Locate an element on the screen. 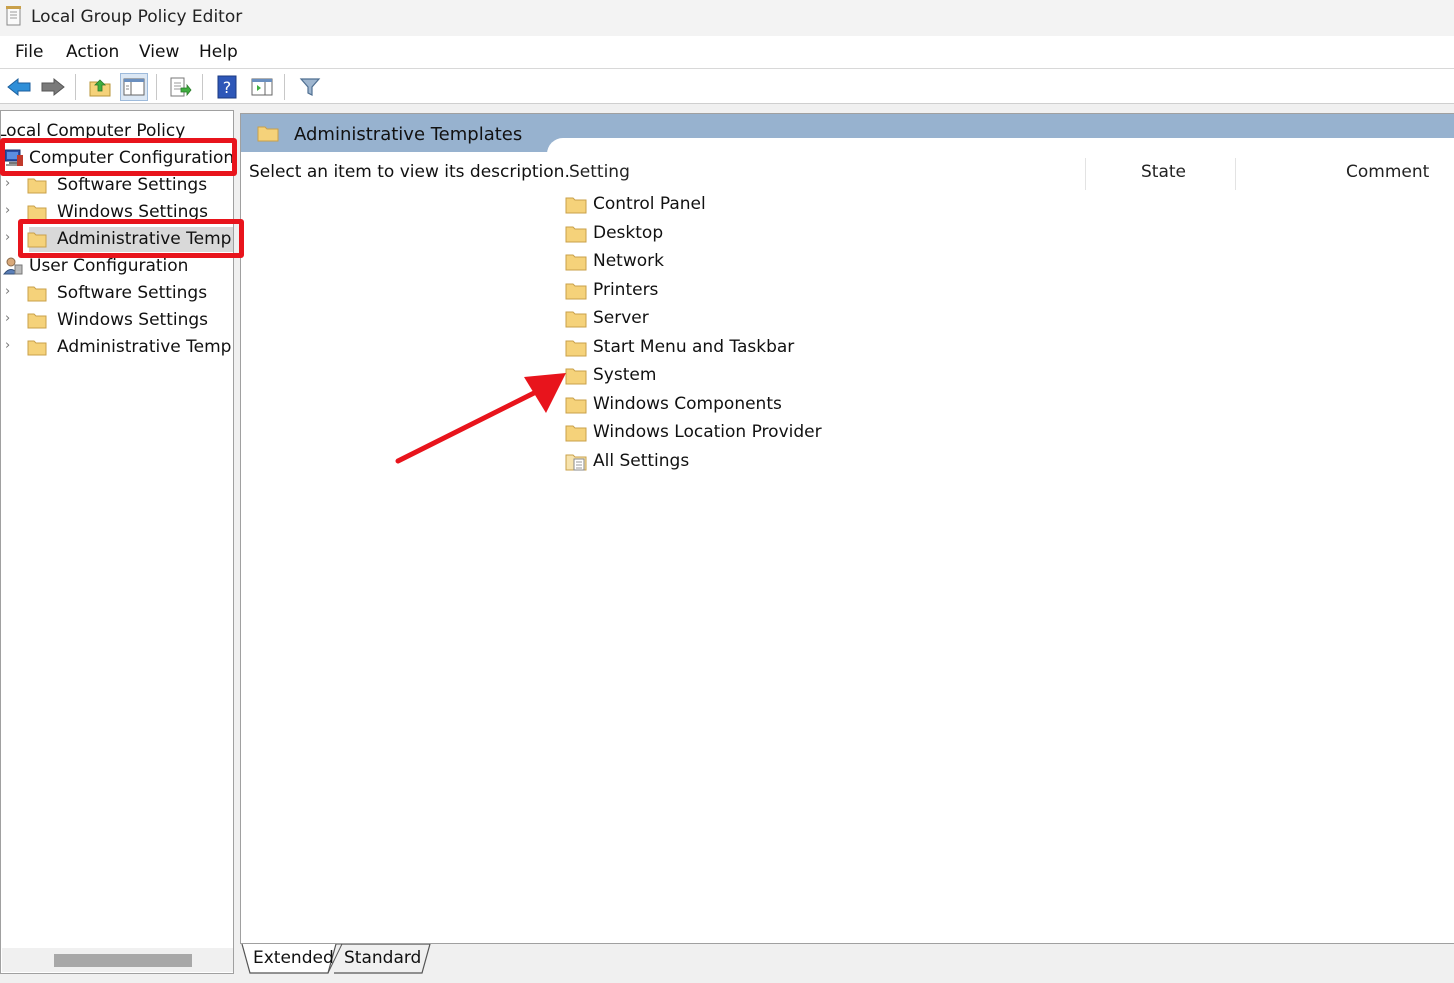  list-item-server: Server is located at coordinates (865, 319).